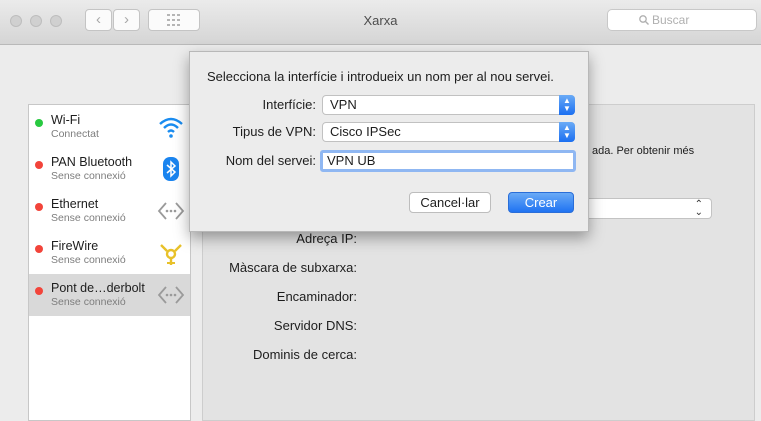  What do you see at coordinates (92, 162) in the screenshot?
I see `service-name: PAN Bluetooth` at bounding box center [92, 162].